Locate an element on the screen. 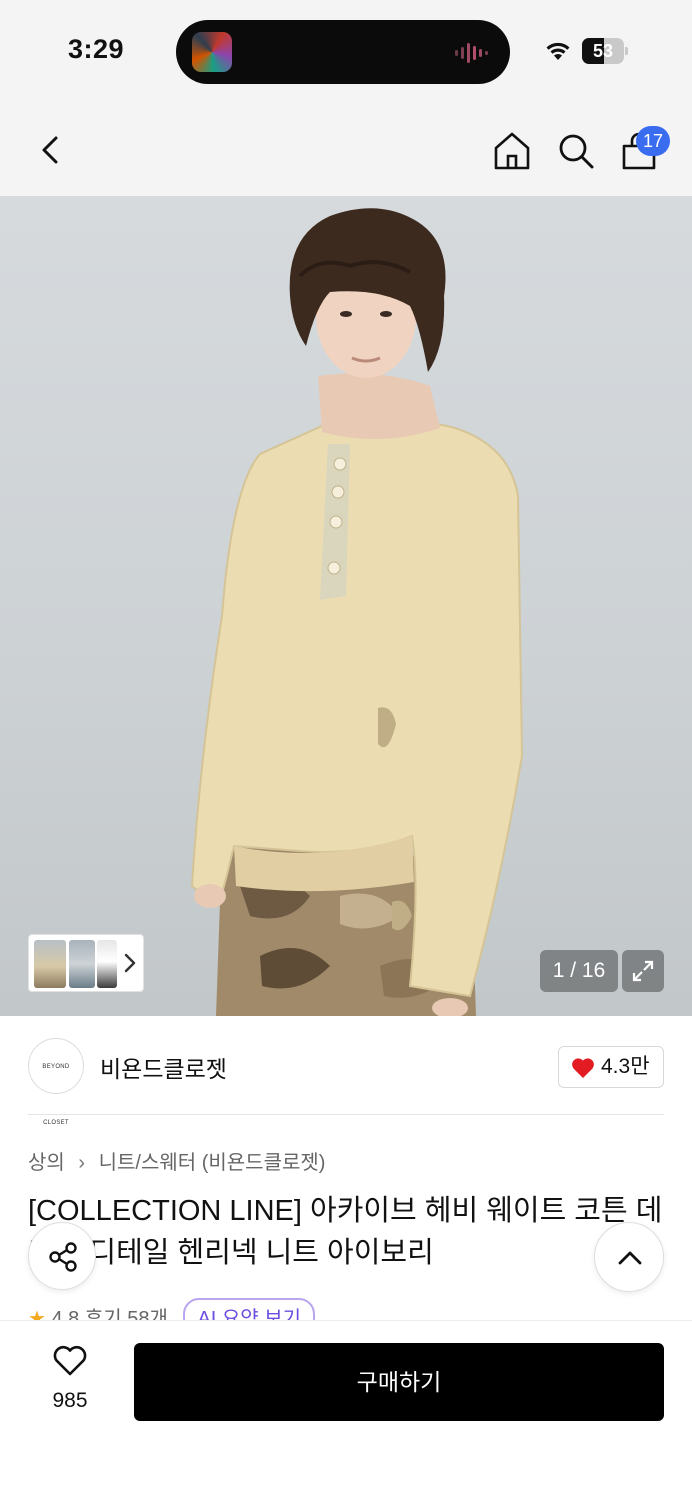 This screenshot has width=692, height=1500. brand-name: 비욘드클로젯 is located at coordinates (163, 1067).